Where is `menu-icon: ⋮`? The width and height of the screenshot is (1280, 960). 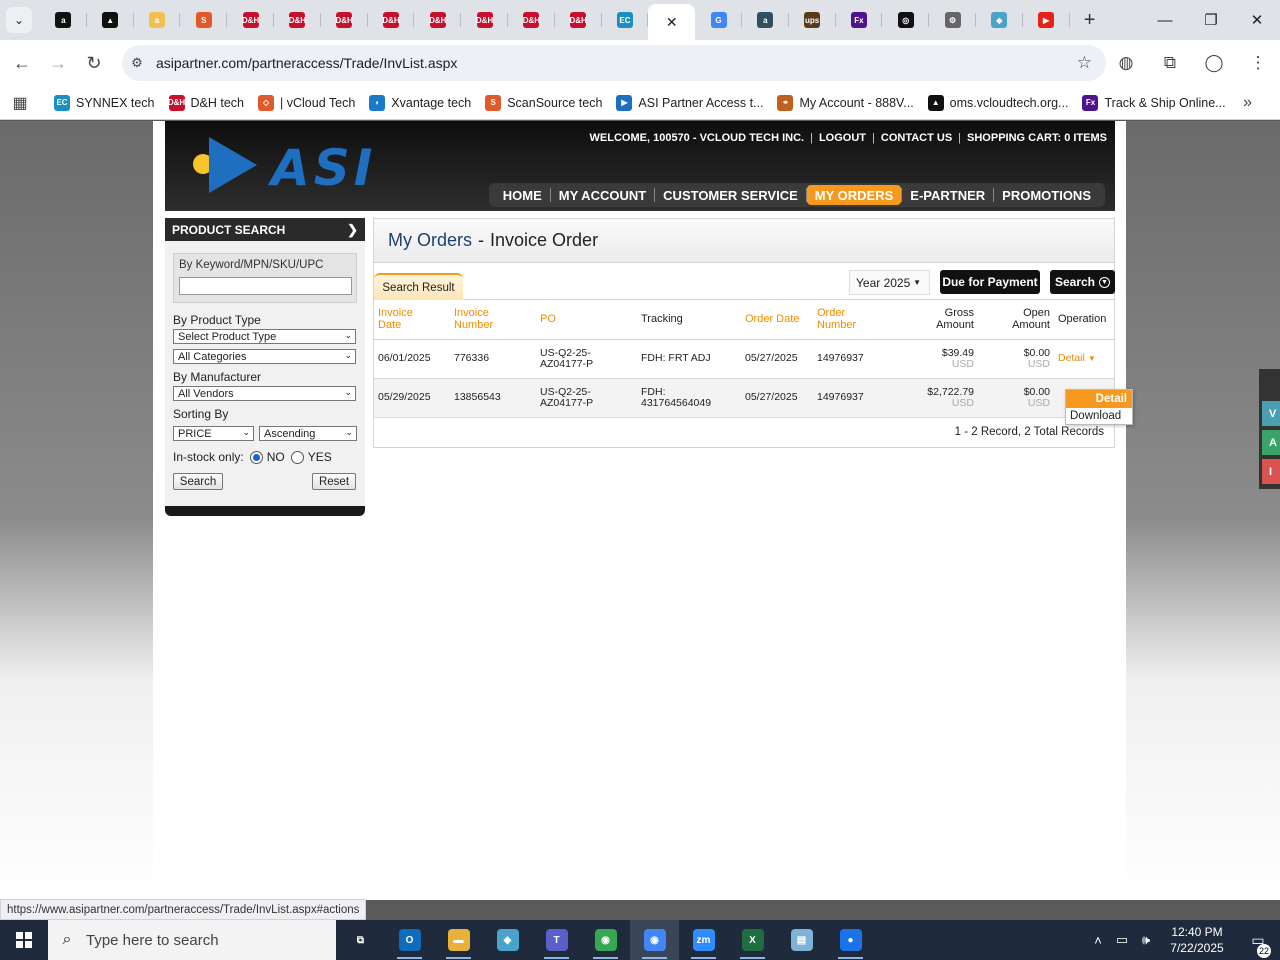
menu-icon: ⋮ is located at coordinates (1258, 63).